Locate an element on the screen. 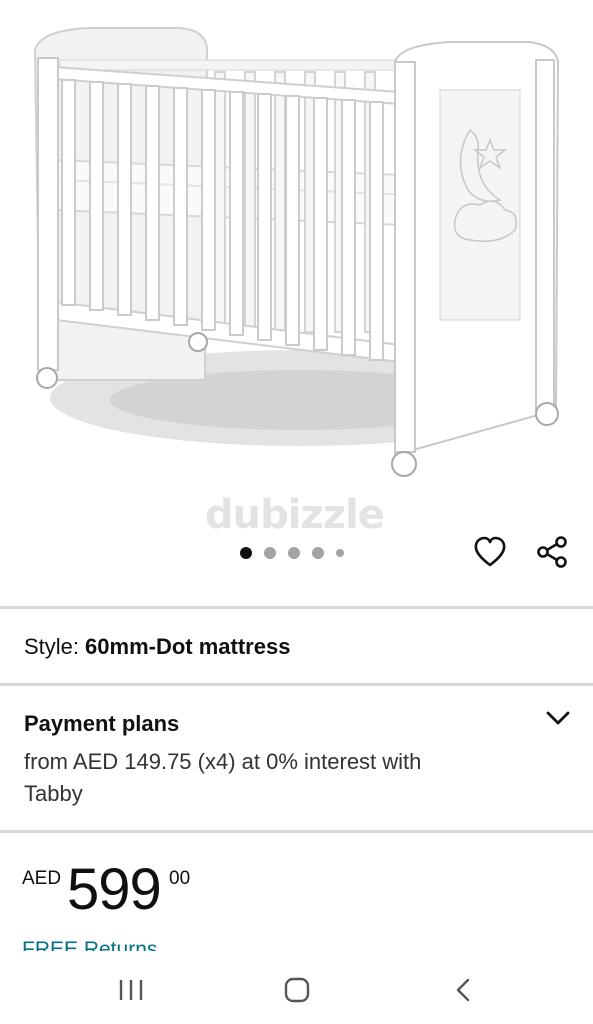 This screenshot has width=593, height=1024. home-button is located at coordinates (297, 990).